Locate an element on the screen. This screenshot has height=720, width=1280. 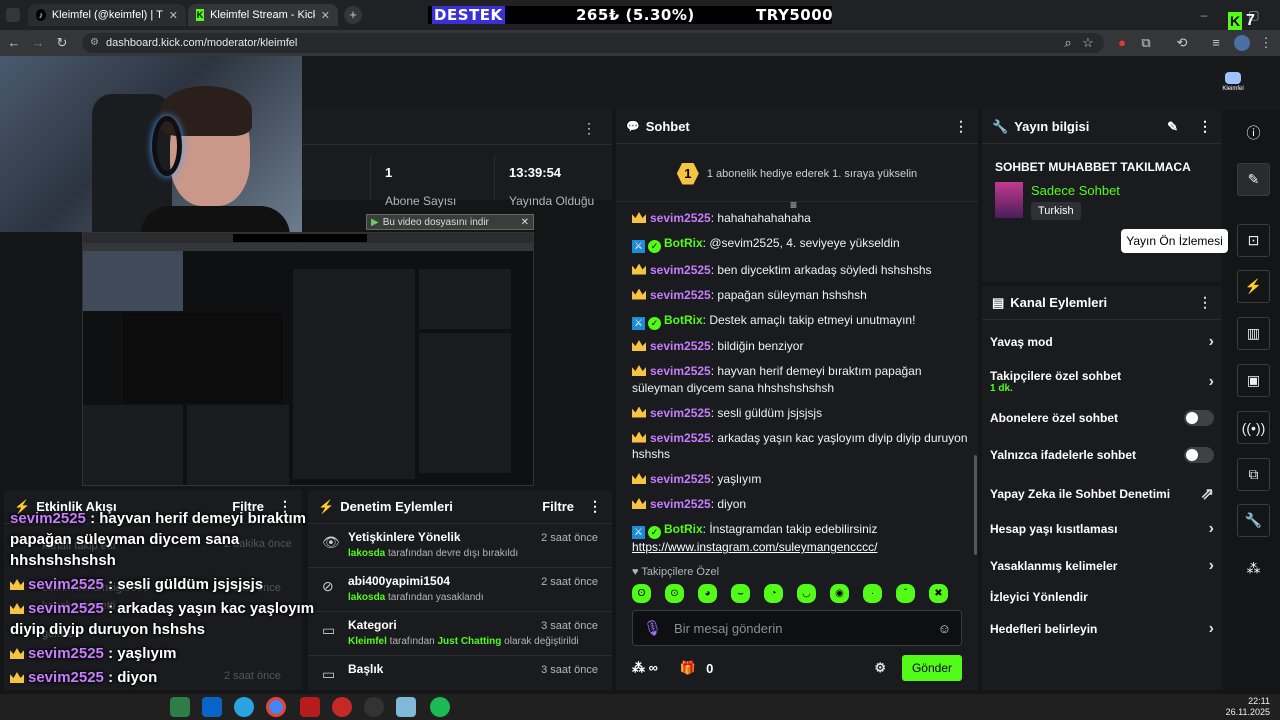
reading-list-icon: ≡ is located at coordinates (1216, 43).